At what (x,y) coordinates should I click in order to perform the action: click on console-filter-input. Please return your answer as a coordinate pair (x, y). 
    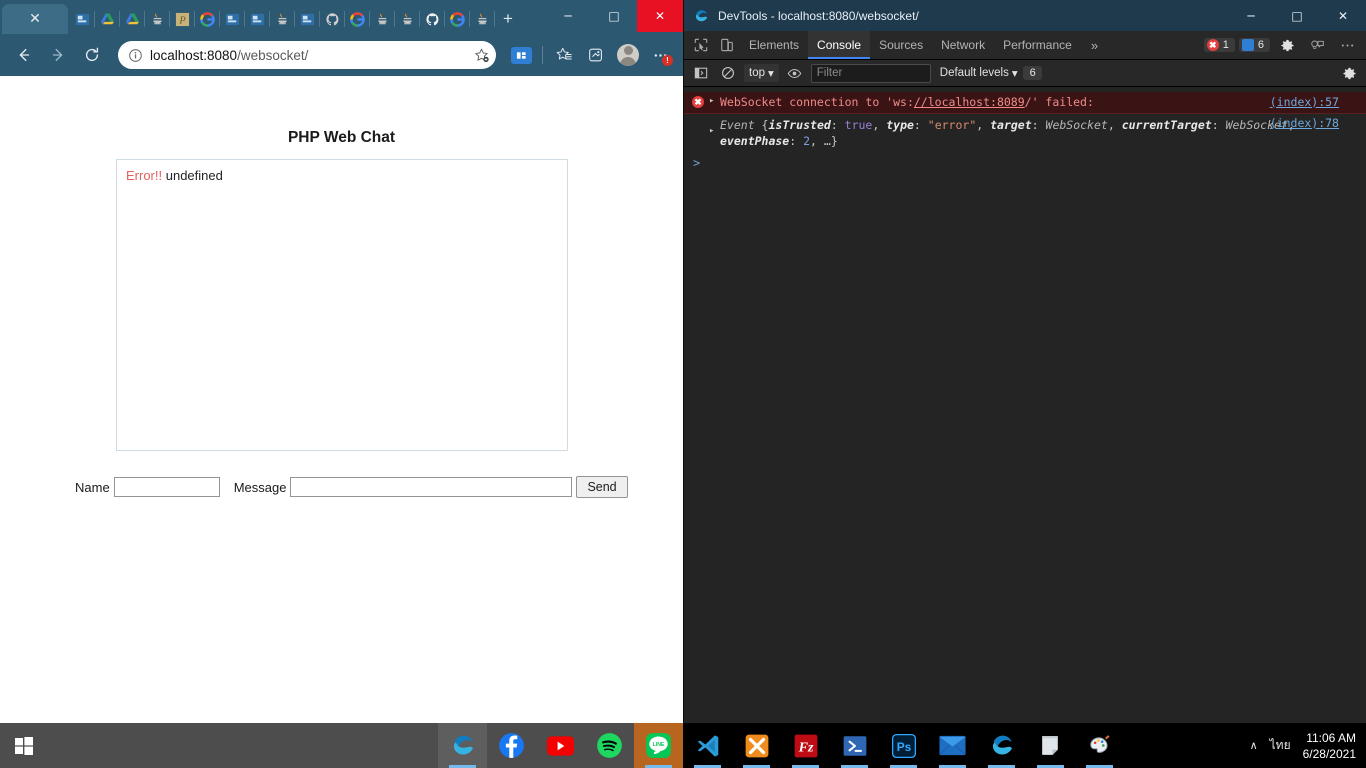
    Looking at the image, I should click on (870, 73).